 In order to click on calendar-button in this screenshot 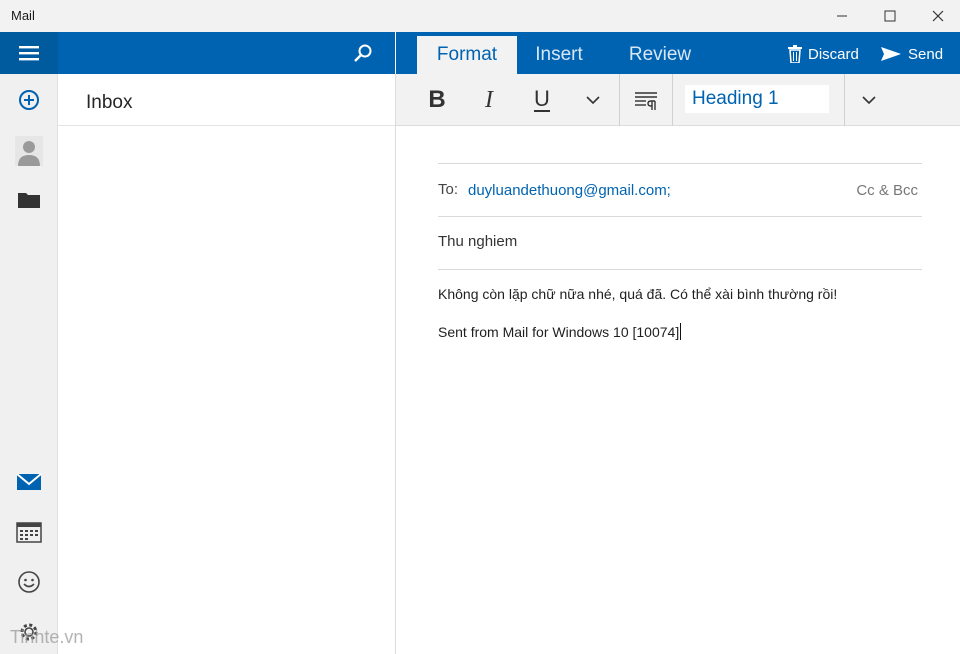, I will do `click(29, 532)`.